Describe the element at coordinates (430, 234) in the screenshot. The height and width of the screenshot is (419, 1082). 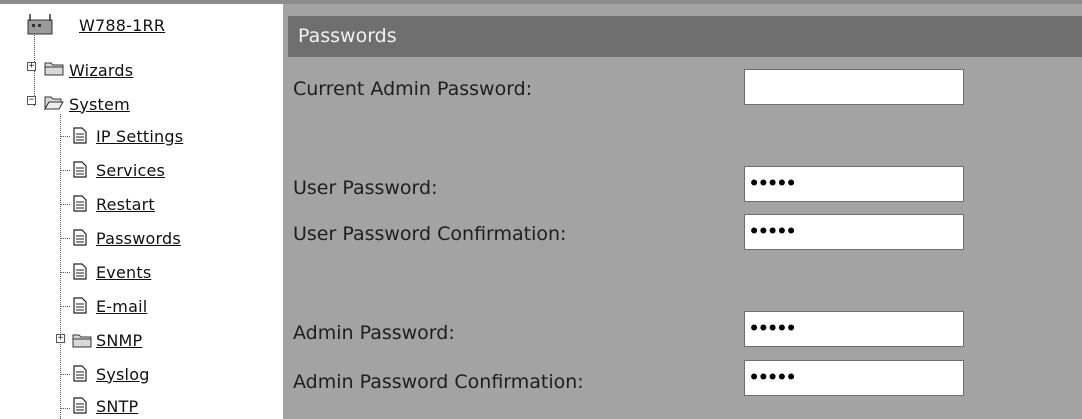
I see `user-password-confirmation-label: User Password Confirmation:` at that location.